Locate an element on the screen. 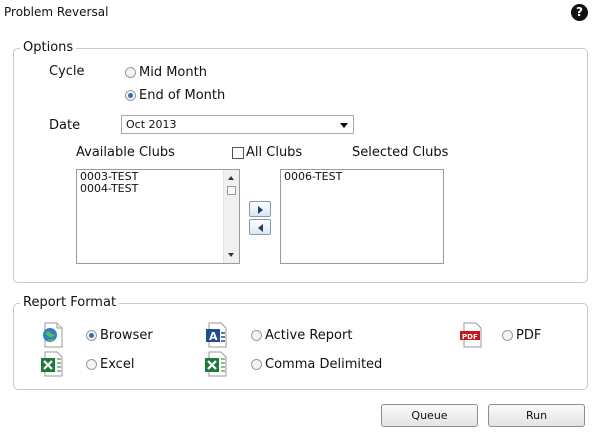  svg-text: PDF is located at coordinates (470, 337).